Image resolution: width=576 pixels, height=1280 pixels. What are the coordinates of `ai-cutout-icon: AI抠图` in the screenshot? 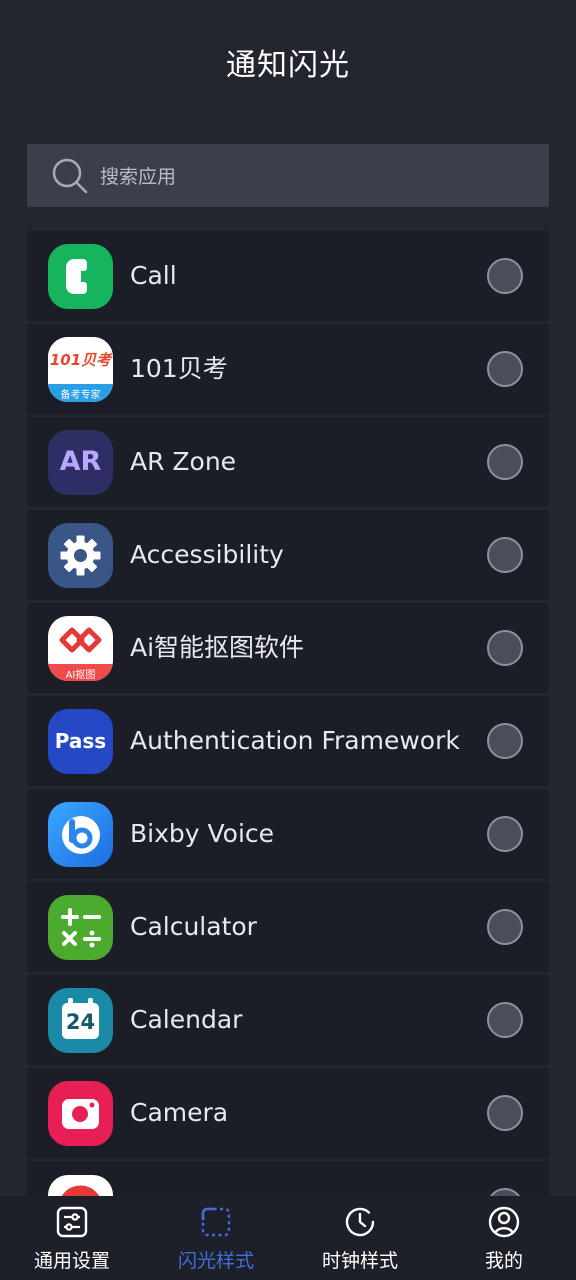 It's located at (80, 648).